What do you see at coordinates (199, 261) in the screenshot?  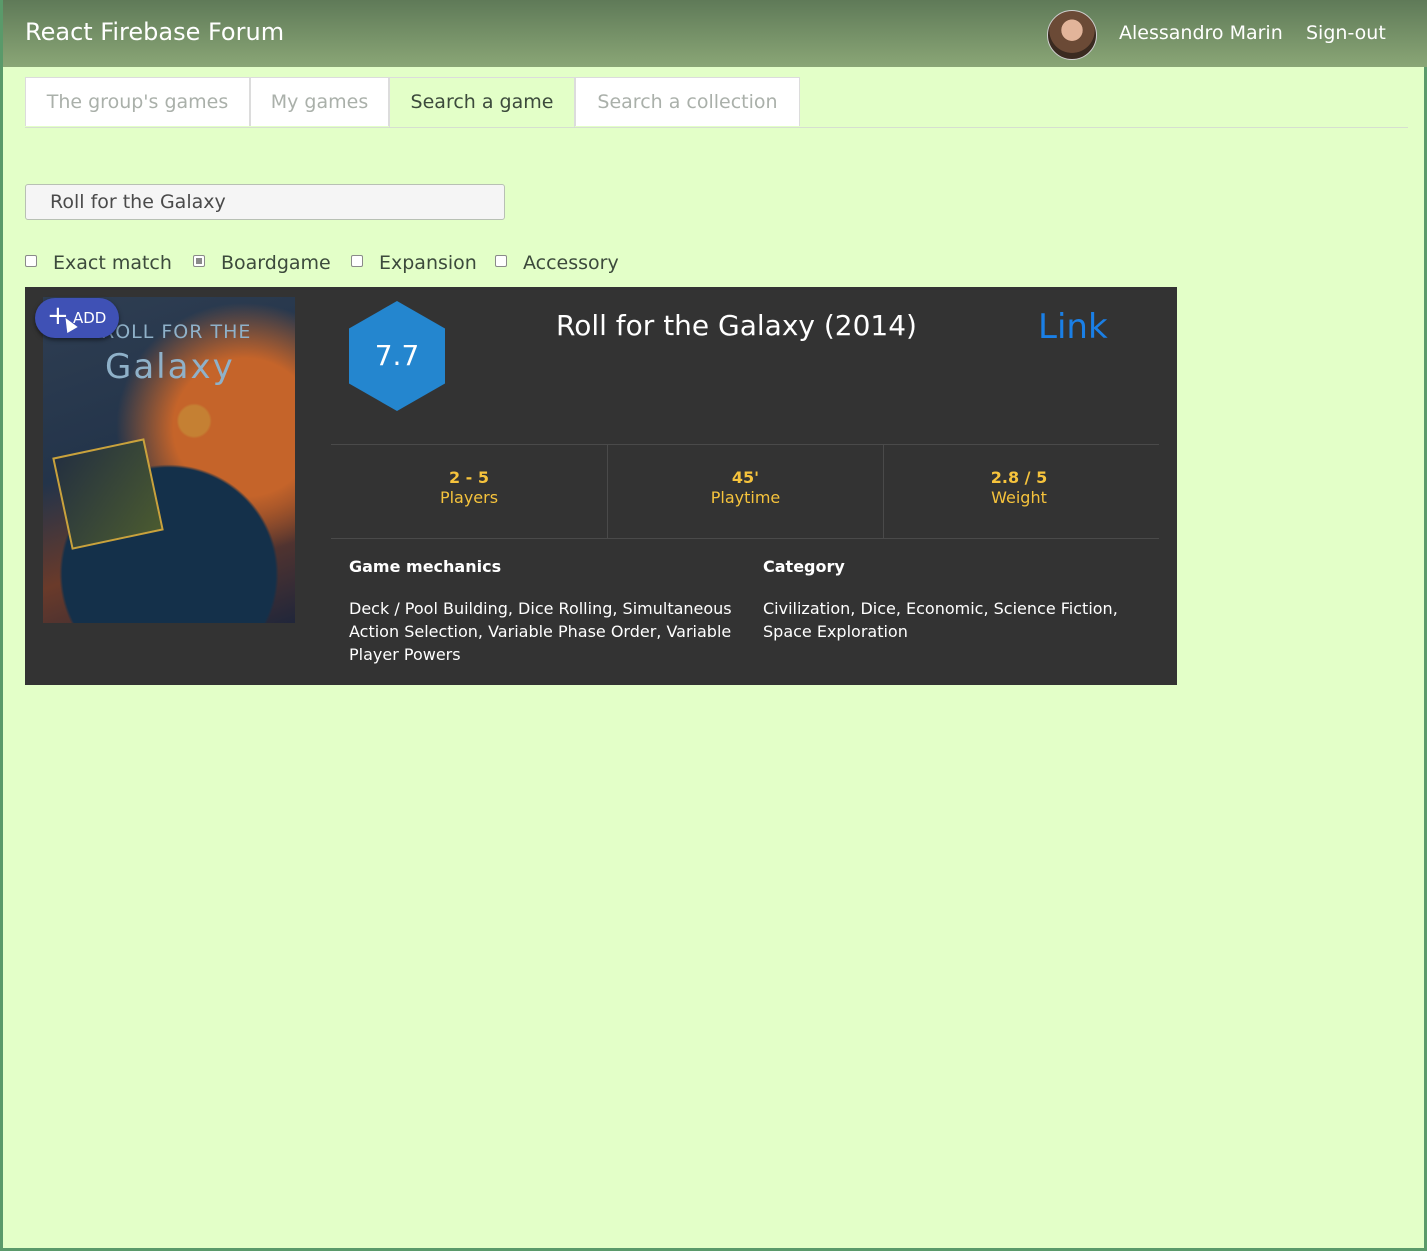 I see `boardgame-checkbox` at bounding box center [199, 261].